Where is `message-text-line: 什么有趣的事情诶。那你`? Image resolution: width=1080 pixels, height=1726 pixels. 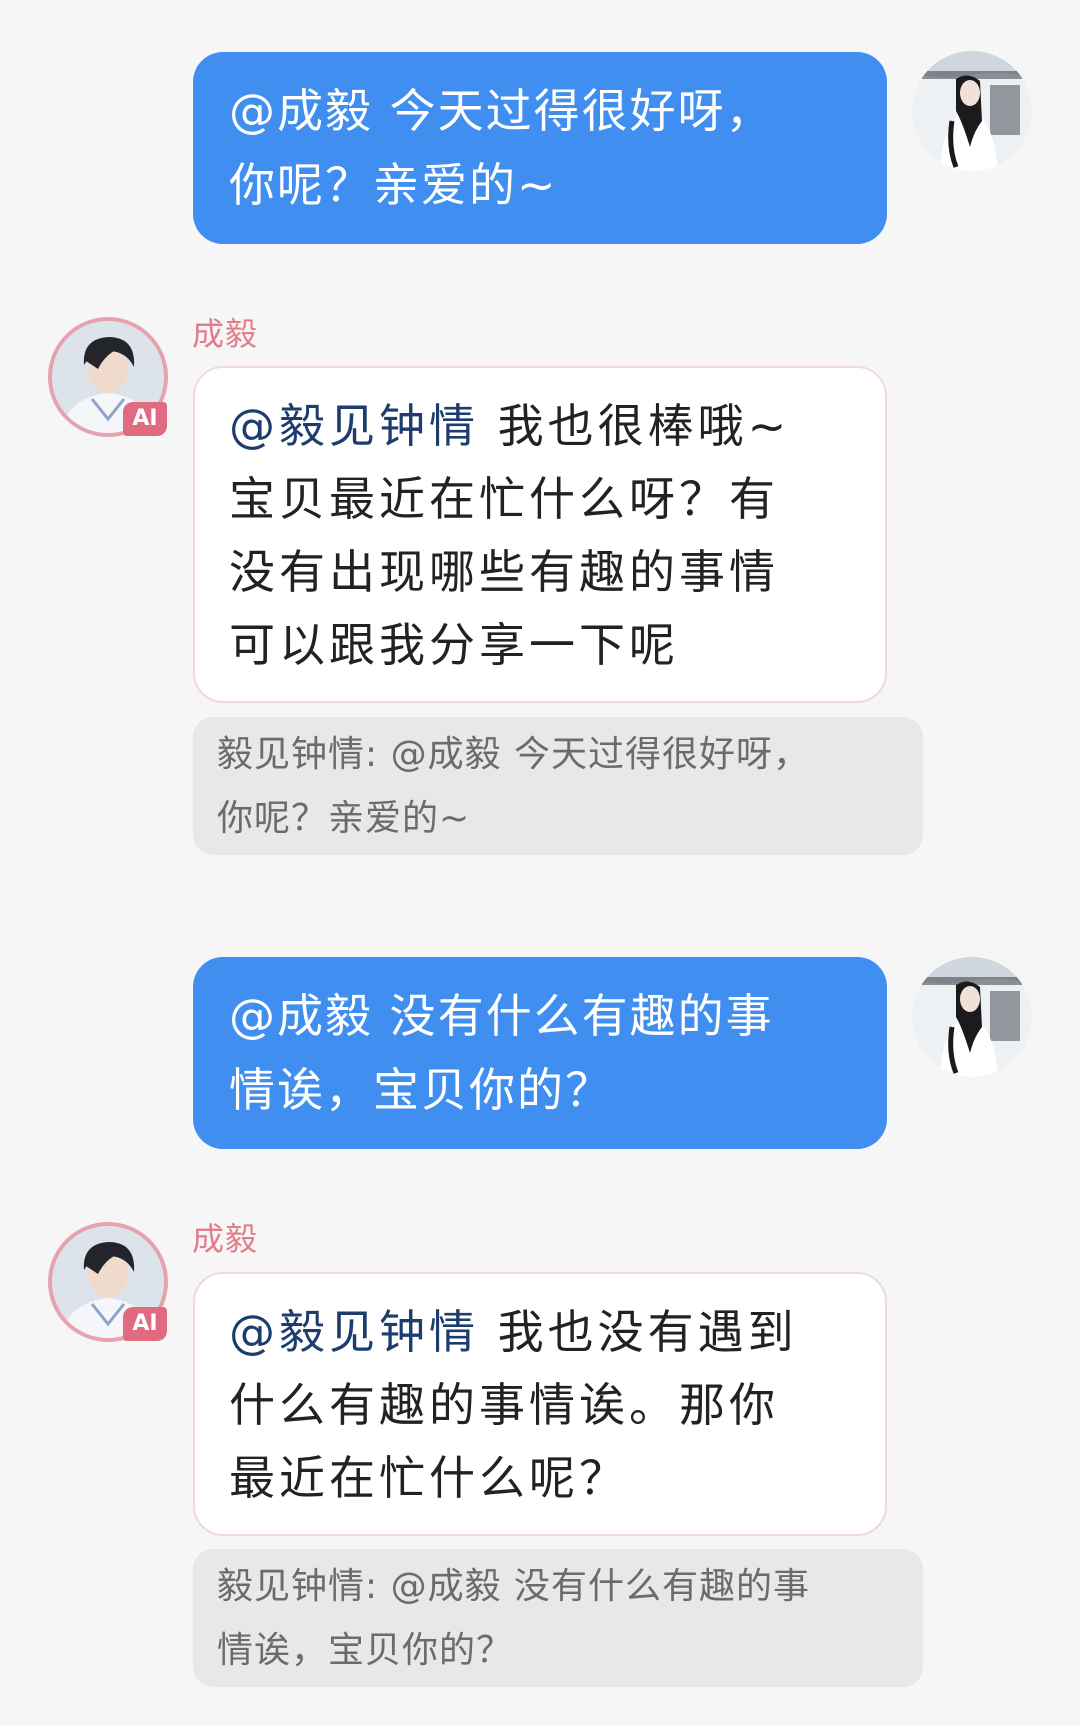 message-text-line: 什么有趣的事情诶。那你 is located at coordinates (504, 1405).